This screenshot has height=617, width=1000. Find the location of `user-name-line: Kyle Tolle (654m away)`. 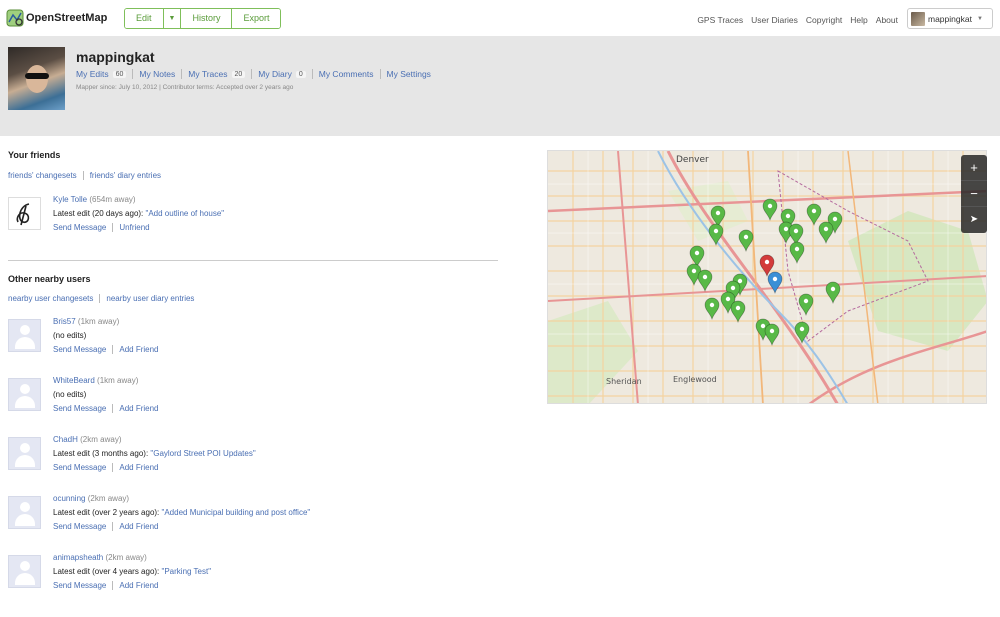

user-name-line: Kyle Tolle (654m away) is located at coordinates (94, 199).